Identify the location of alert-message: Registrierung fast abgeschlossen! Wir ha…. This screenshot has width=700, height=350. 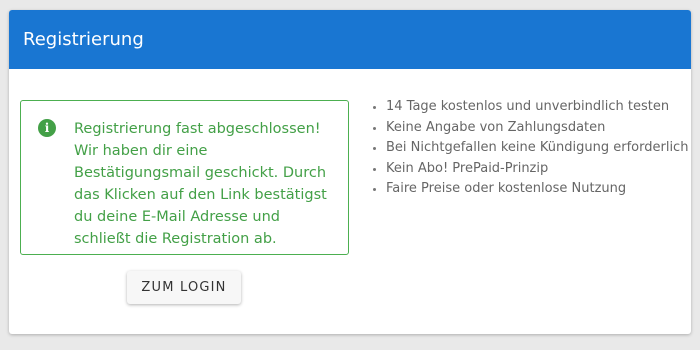
(200, 184).